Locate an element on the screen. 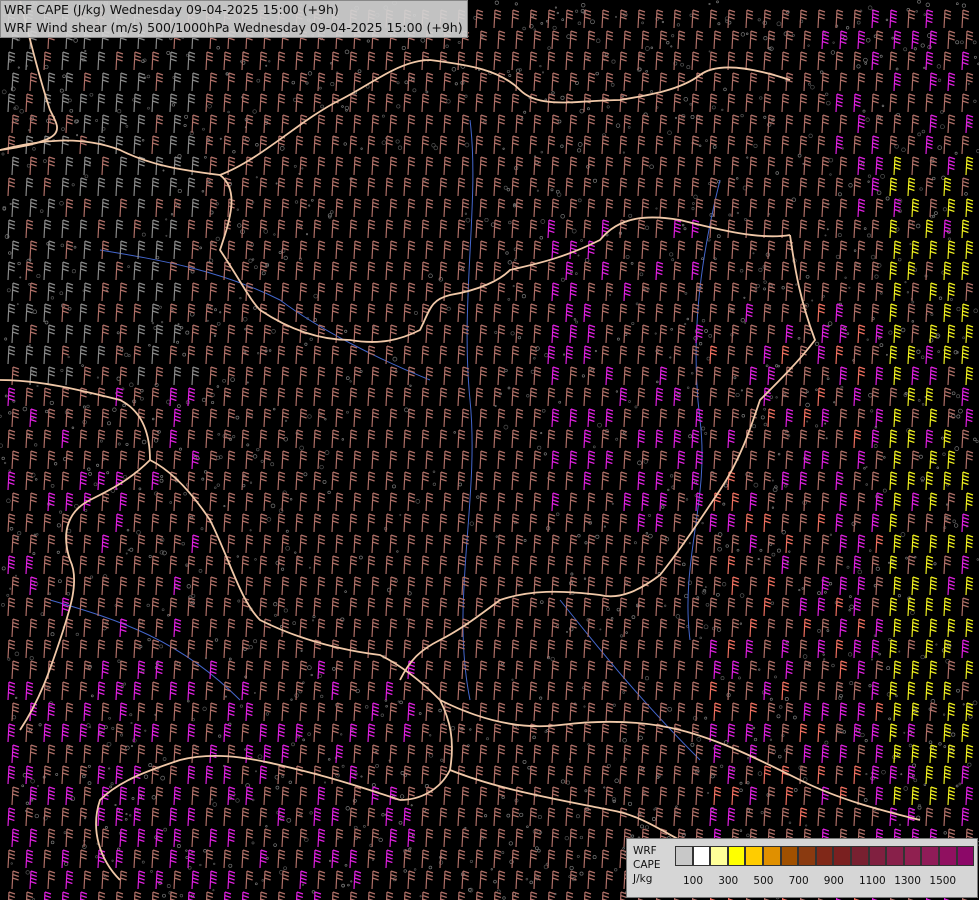  legend-color-swatches is located at coordinates (825, 856).